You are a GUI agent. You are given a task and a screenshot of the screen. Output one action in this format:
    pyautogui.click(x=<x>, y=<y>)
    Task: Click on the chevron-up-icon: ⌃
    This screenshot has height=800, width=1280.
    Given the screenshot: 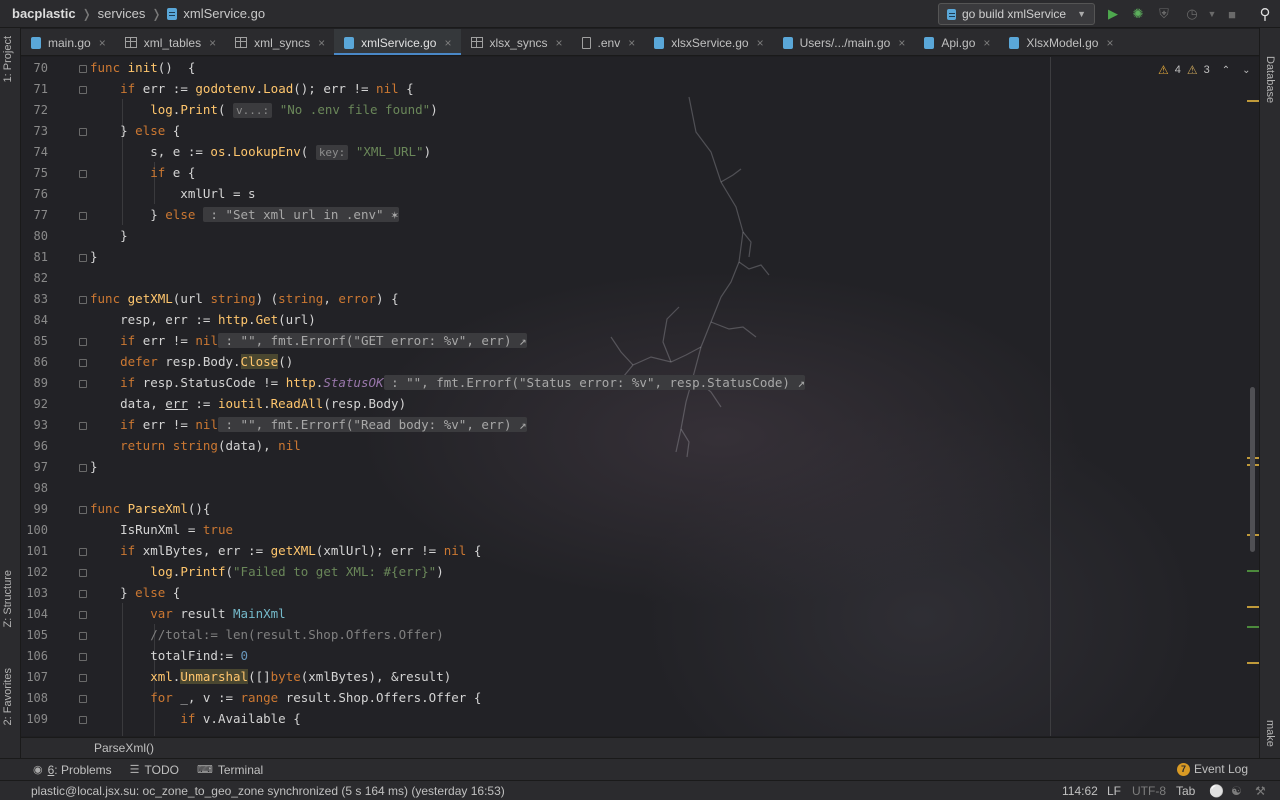 What is the action you would take?
    pyautogui.click(x=1226, y=70)
    